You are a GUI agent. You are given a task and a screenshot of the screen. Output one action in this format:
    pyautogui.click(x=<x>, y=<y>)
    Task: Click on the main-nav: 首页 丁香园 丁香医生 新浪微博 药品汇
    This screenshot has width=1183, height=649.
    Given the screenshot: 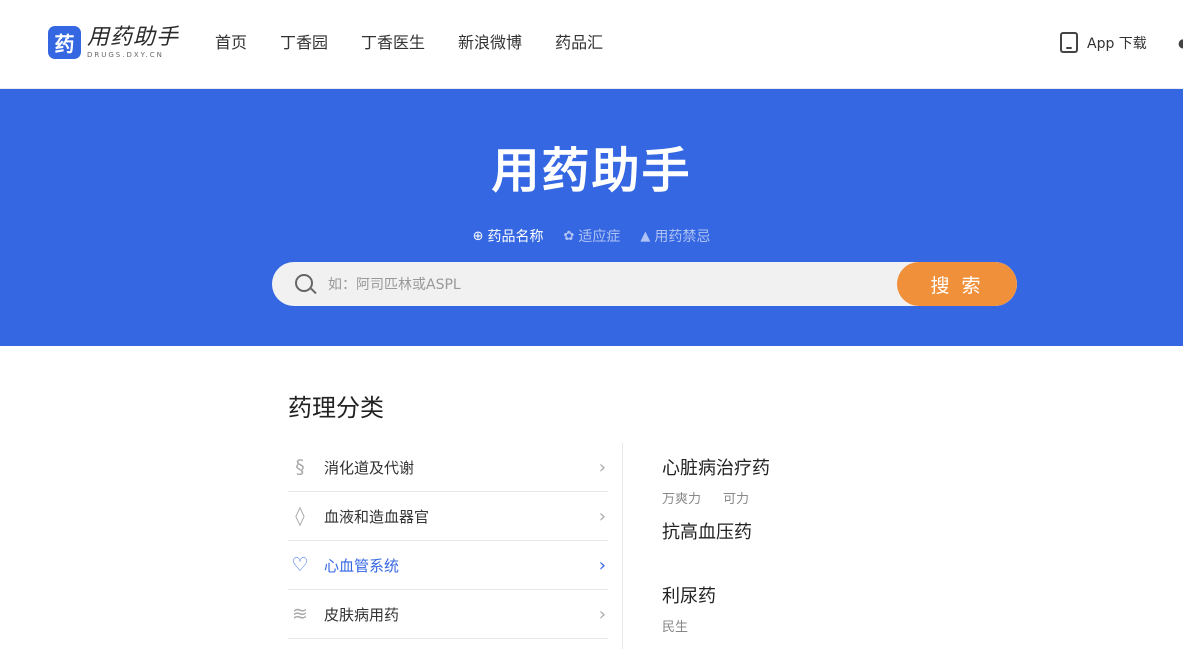 What is the action you would take?
    pyautogui.click(x=425, y=43)
    